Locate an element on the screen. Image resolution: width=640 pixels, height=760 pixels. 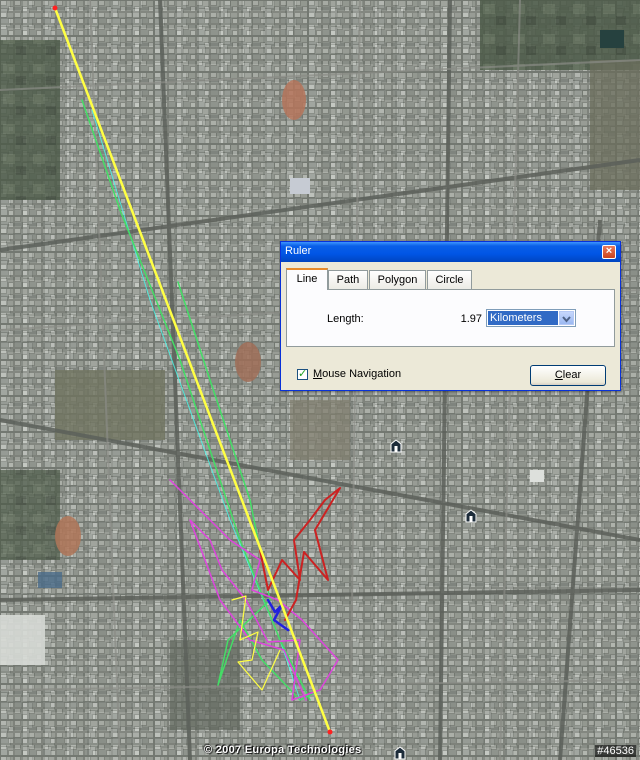
mouse-navigation-label: Mouse Navigation is located at coordinates (357, 374).